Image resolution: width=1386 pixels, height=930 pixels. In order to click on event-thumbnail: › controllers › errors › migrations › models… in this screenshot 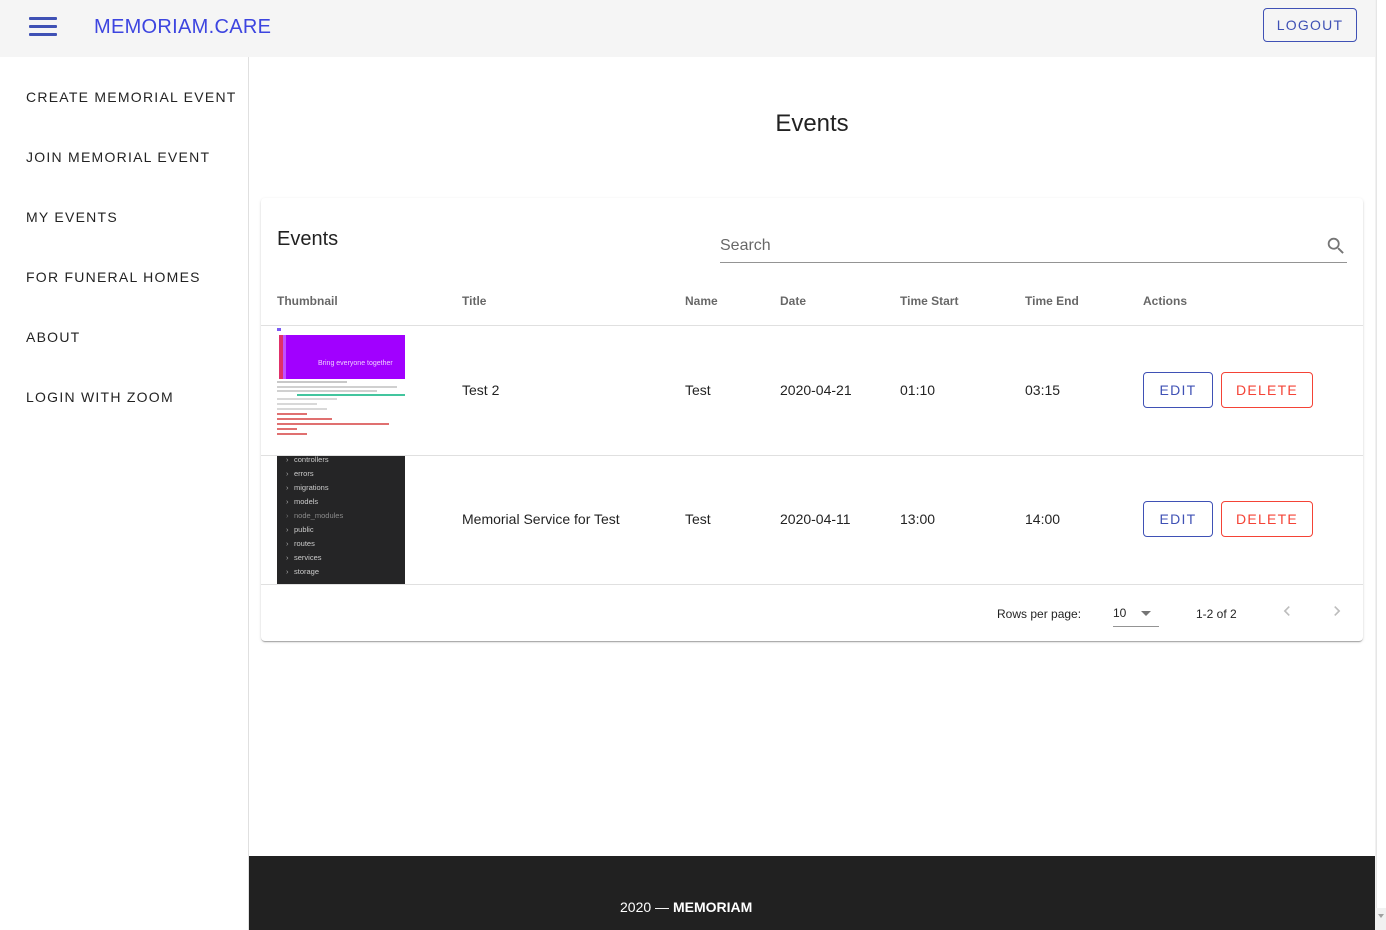, I will do `click(341, 520)`.